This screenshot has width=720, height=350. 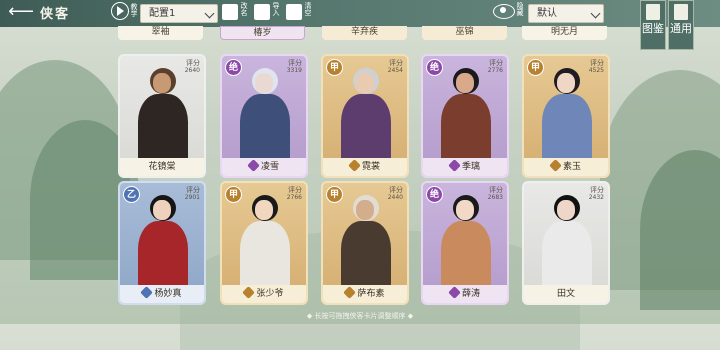 What do you see at coordinates (21, 13) in the screenshot?
I see `back-arrow-icon: ⟵` at bounding box center [21, 13].